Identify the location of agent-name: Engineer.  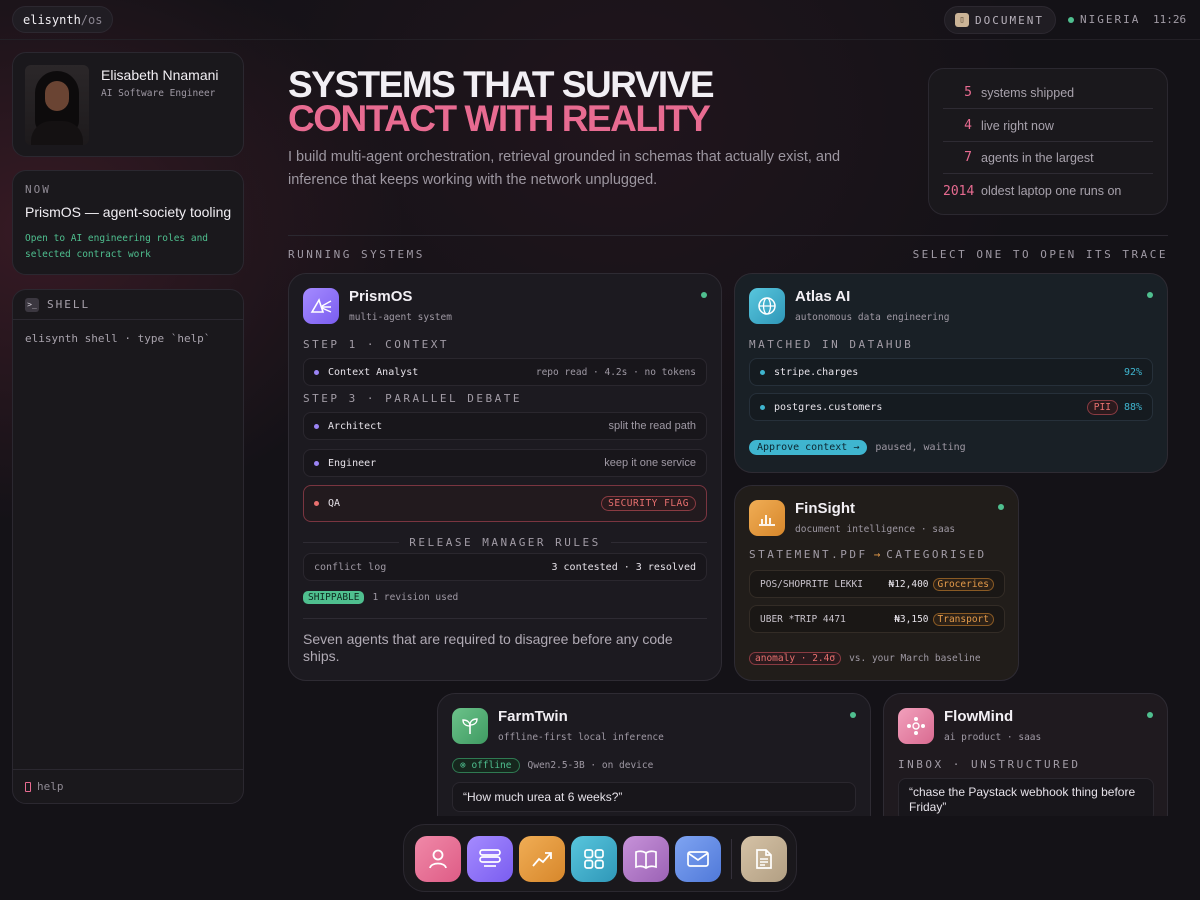
(352, 463).